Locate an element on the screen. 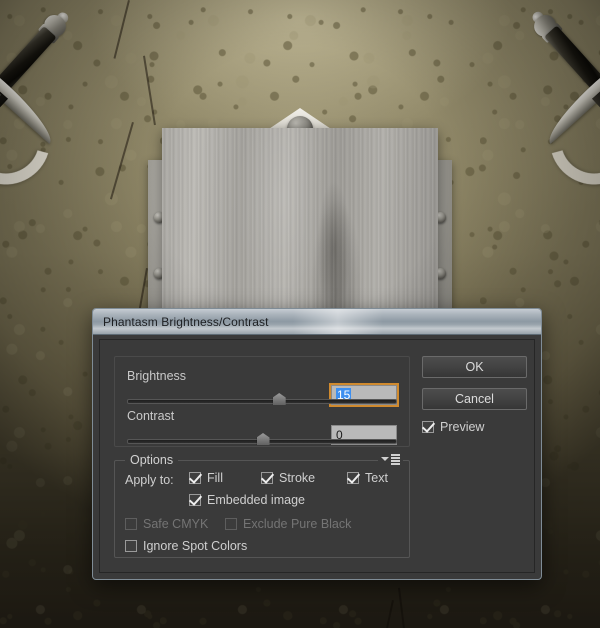 The height and width of the screenshot is (628, 600). apply-to-fill-checkbox is located at coordinates (195, 478).